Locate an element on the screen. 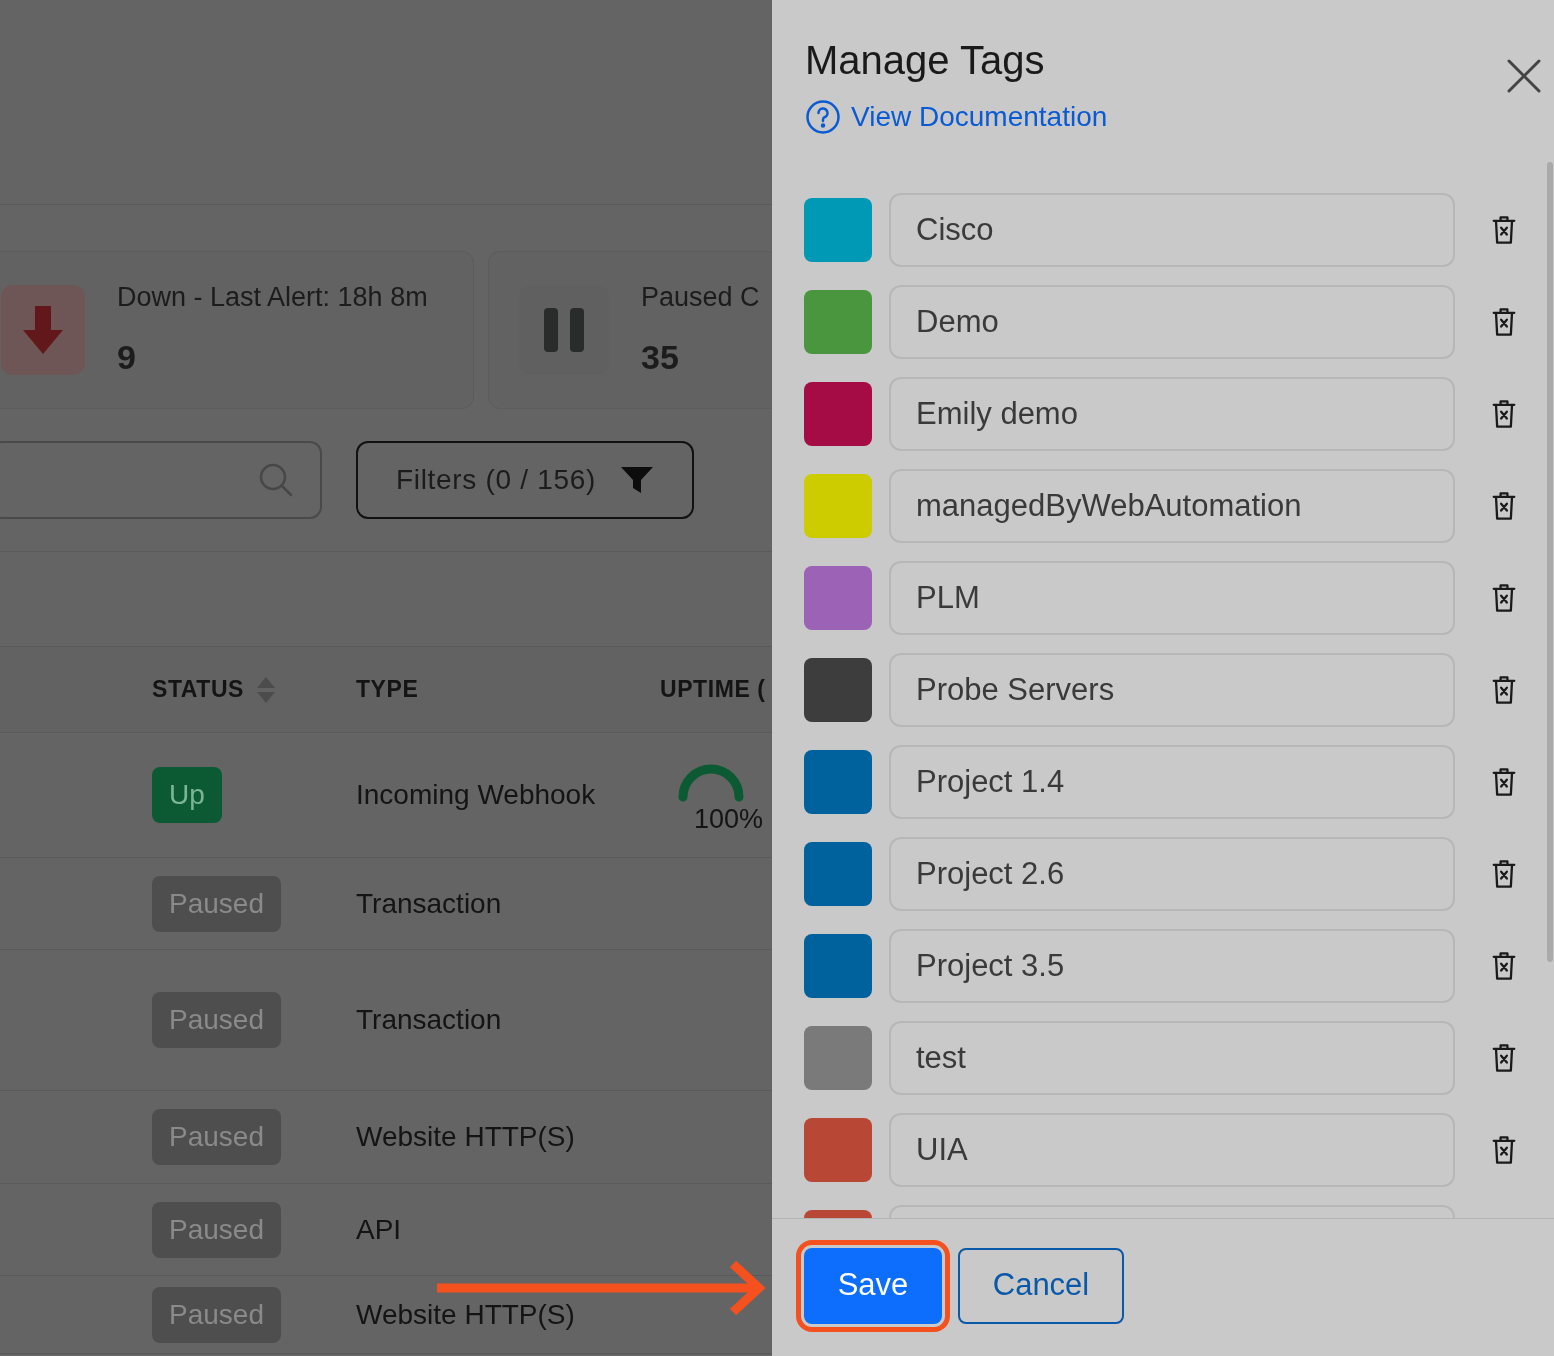 This screenshot has height=1356, width=1554. column-header: UPTIME ( is located at coordinates (713, 690).